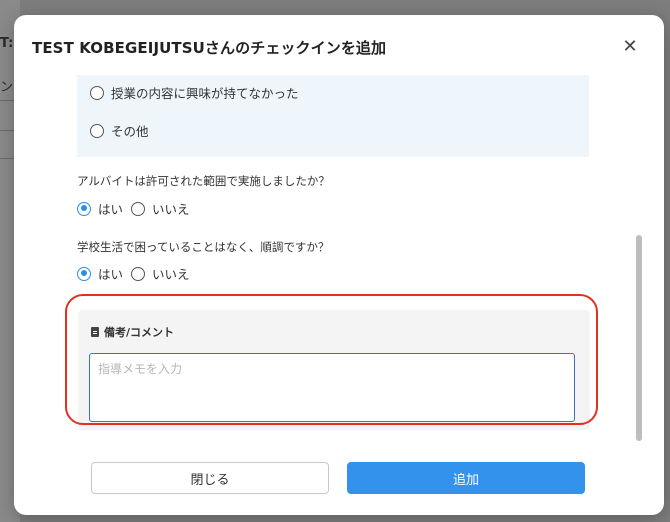 The image size is (670, 522). What do you see at coordinates (139, 332) in the screenshot?
I see `comment-label: 備考/コメント` at bounding box center [139, 332].